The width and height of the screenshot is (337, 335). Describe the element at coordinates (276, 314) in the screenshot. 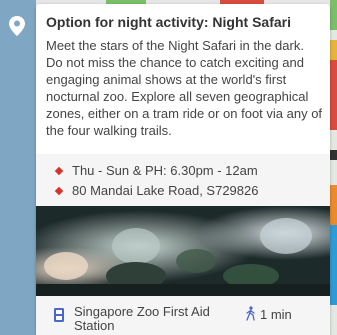

I see `walk-time: 1 min` at that location.